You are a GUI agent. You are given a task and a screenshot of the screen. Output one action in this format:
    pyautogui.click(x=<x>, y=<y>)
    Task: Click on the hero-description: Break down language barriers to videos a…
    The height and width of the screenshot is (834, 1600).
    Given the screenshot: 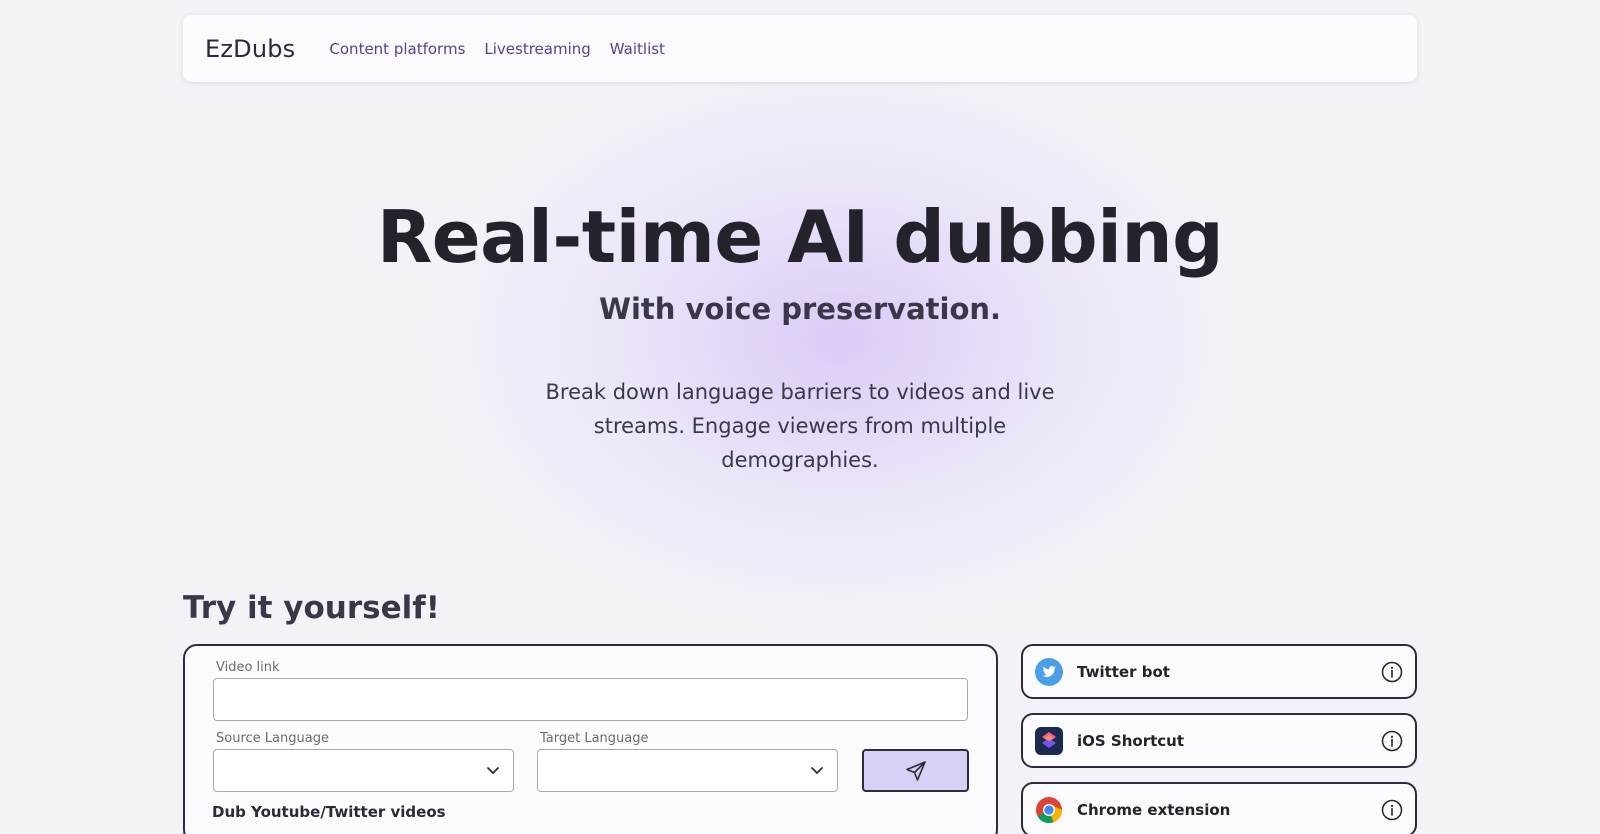 What is the action you would take?
    pyautogui.click(x=800, y=426)
    